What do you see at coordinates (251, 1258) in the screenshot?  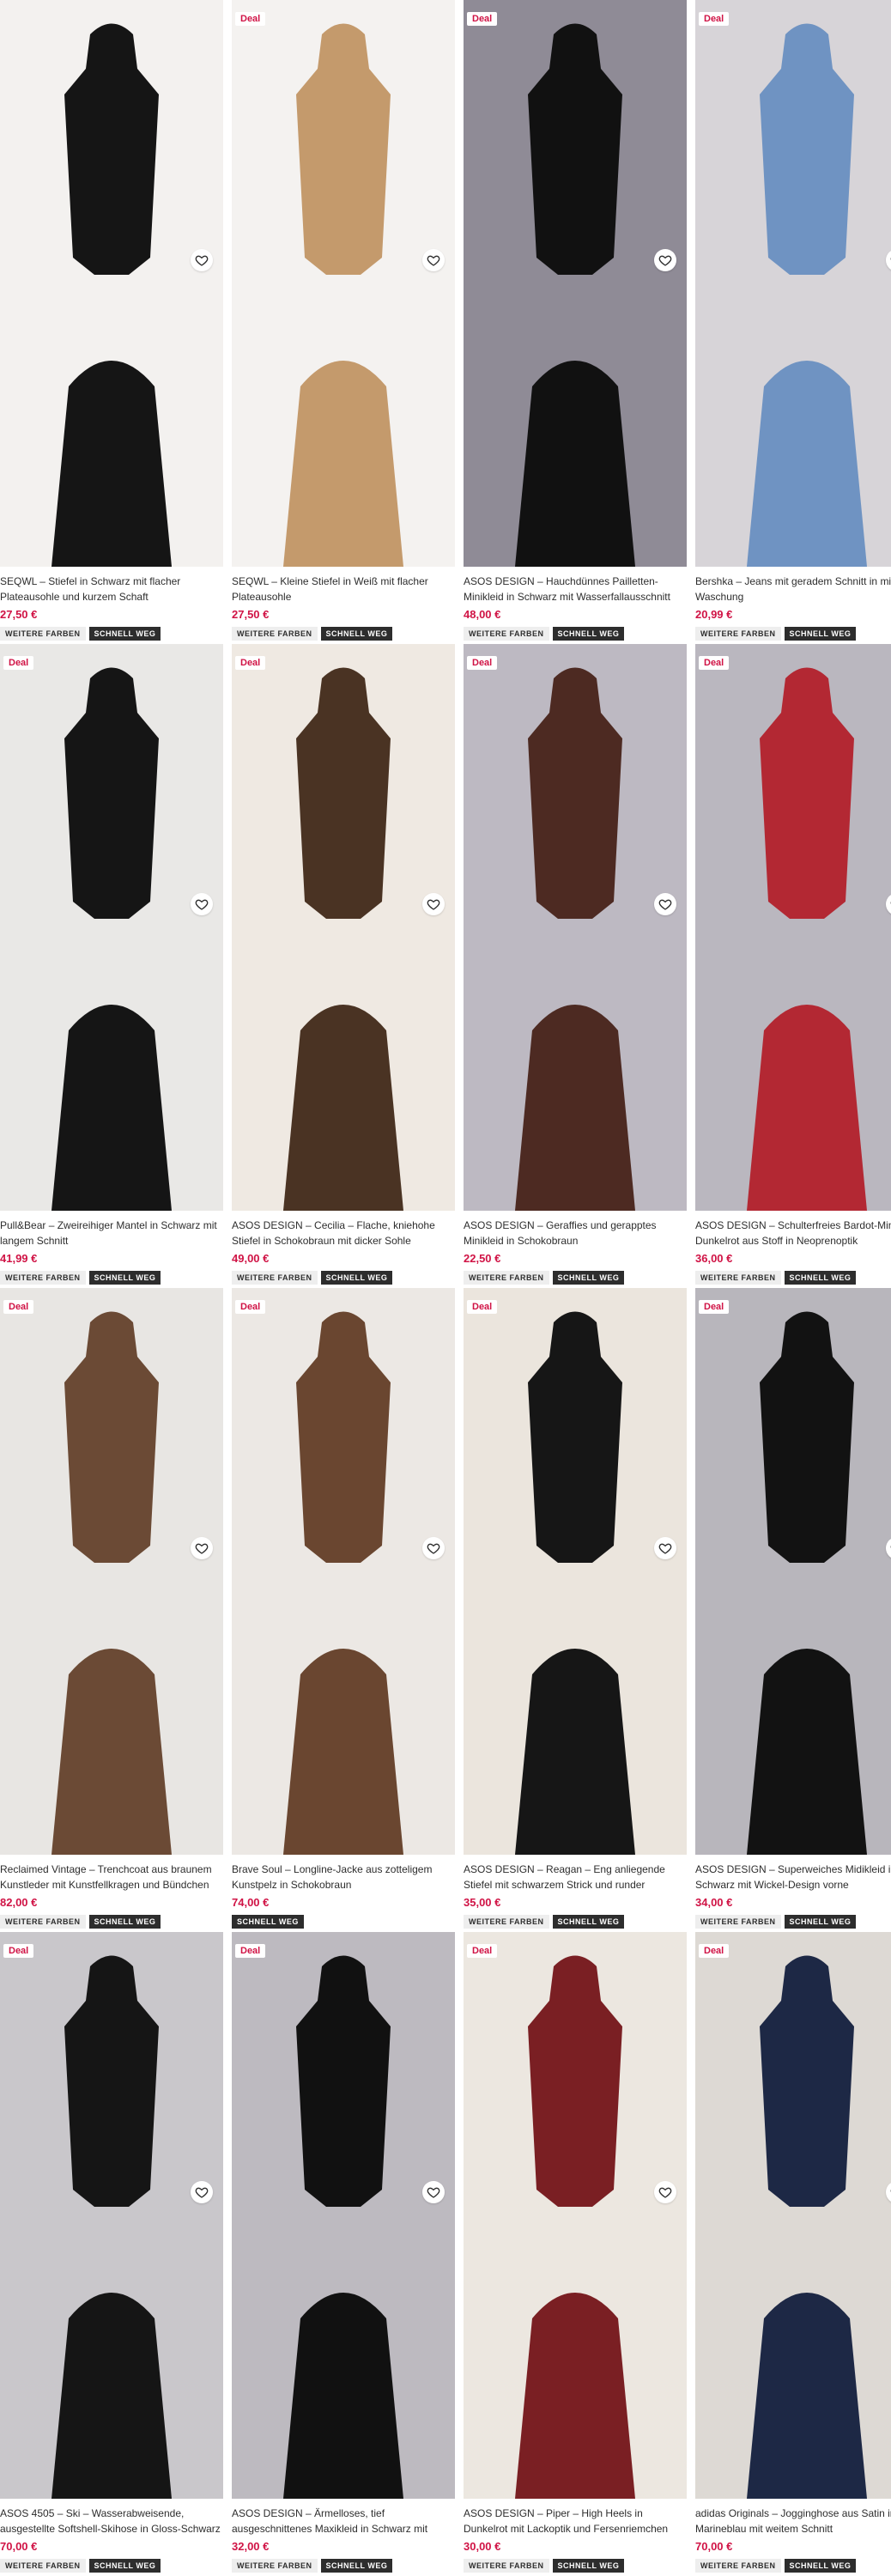 I see `product-price: 49,00 €` at bounding box center [251, 1258].